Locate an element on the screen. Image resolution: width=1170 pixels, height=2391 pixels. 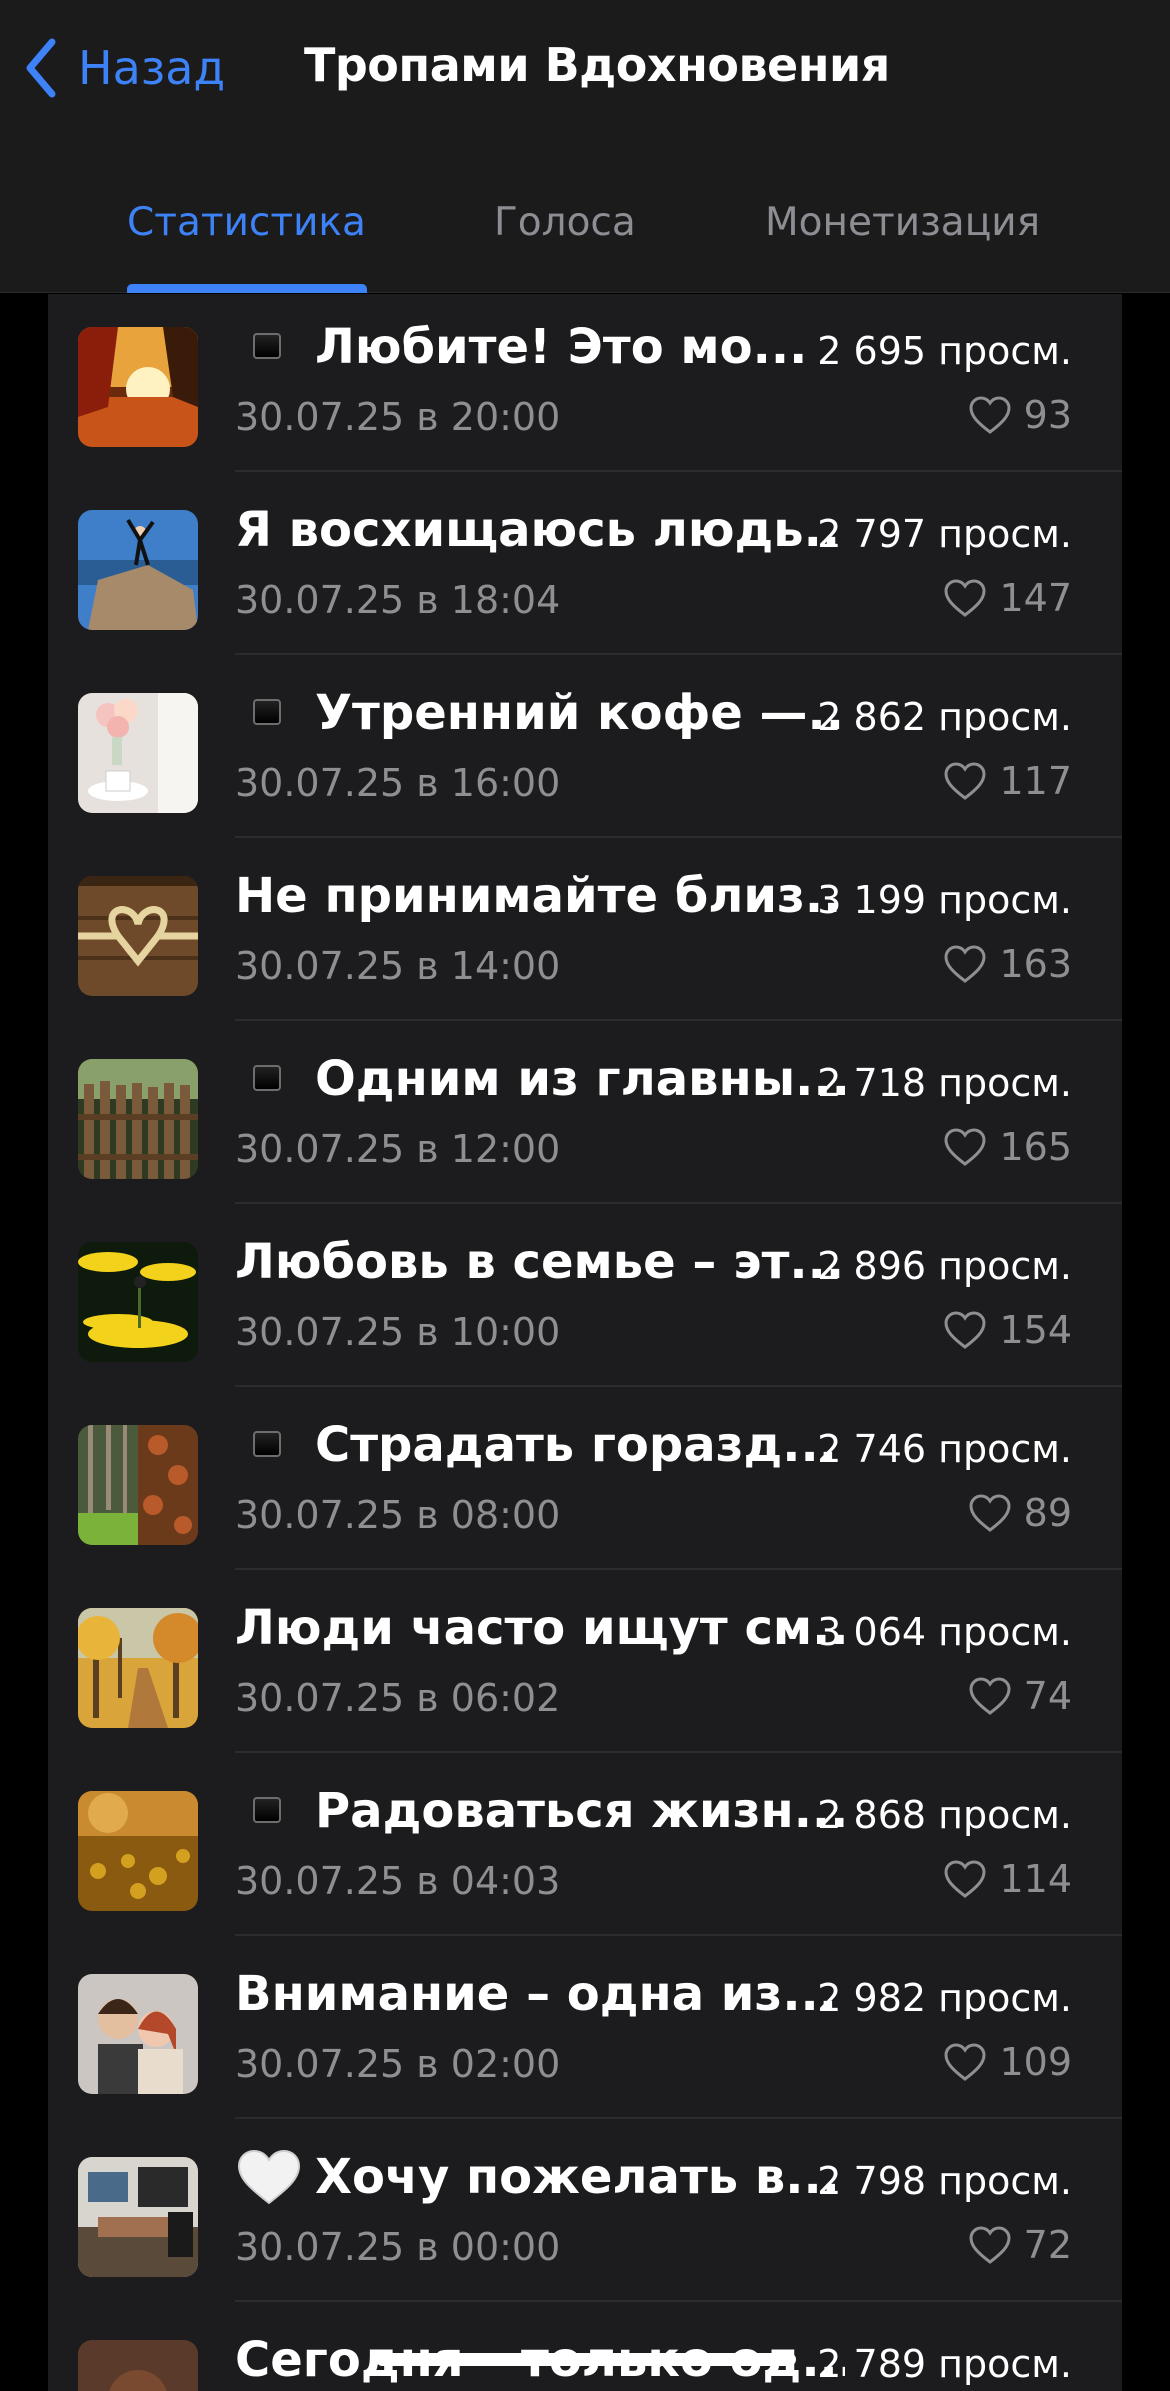
page-title: Тропами Вдохновения is located at coordinates (597, 65).